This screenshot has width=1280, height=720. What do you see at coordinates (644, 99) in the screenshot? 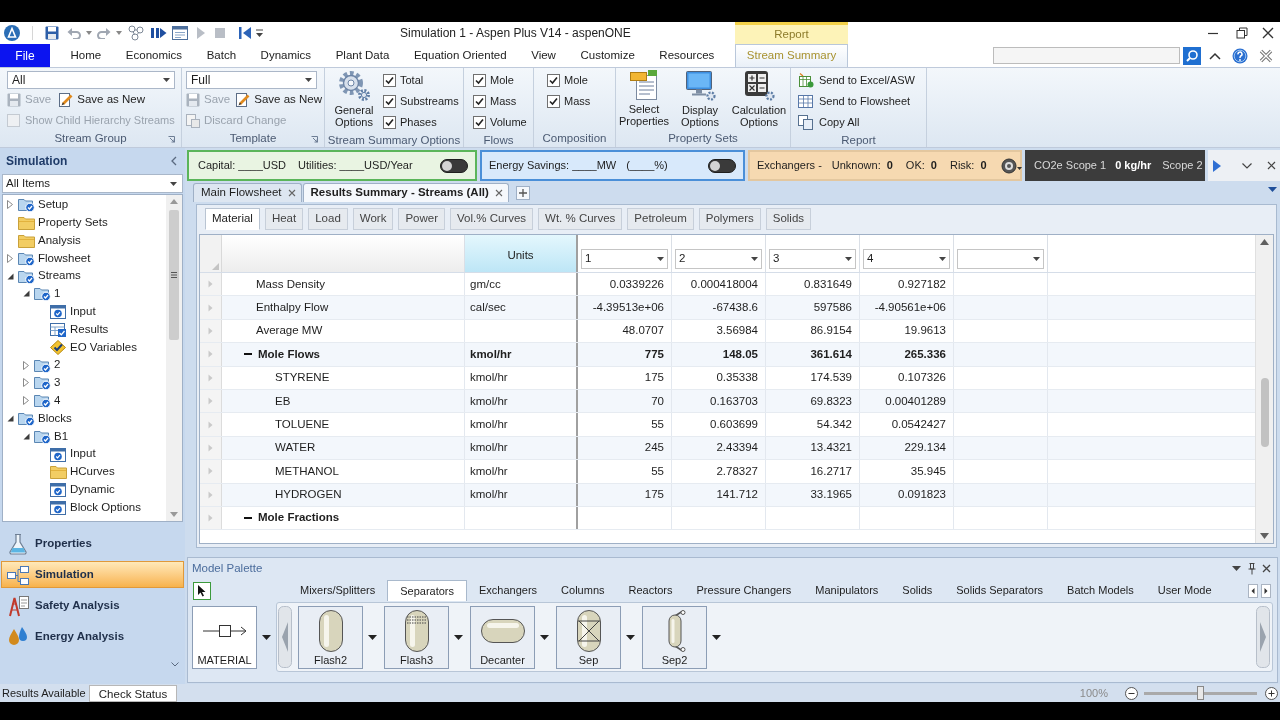
I see `select-properties-button: Select Properties` at bounding box center [644, 99].